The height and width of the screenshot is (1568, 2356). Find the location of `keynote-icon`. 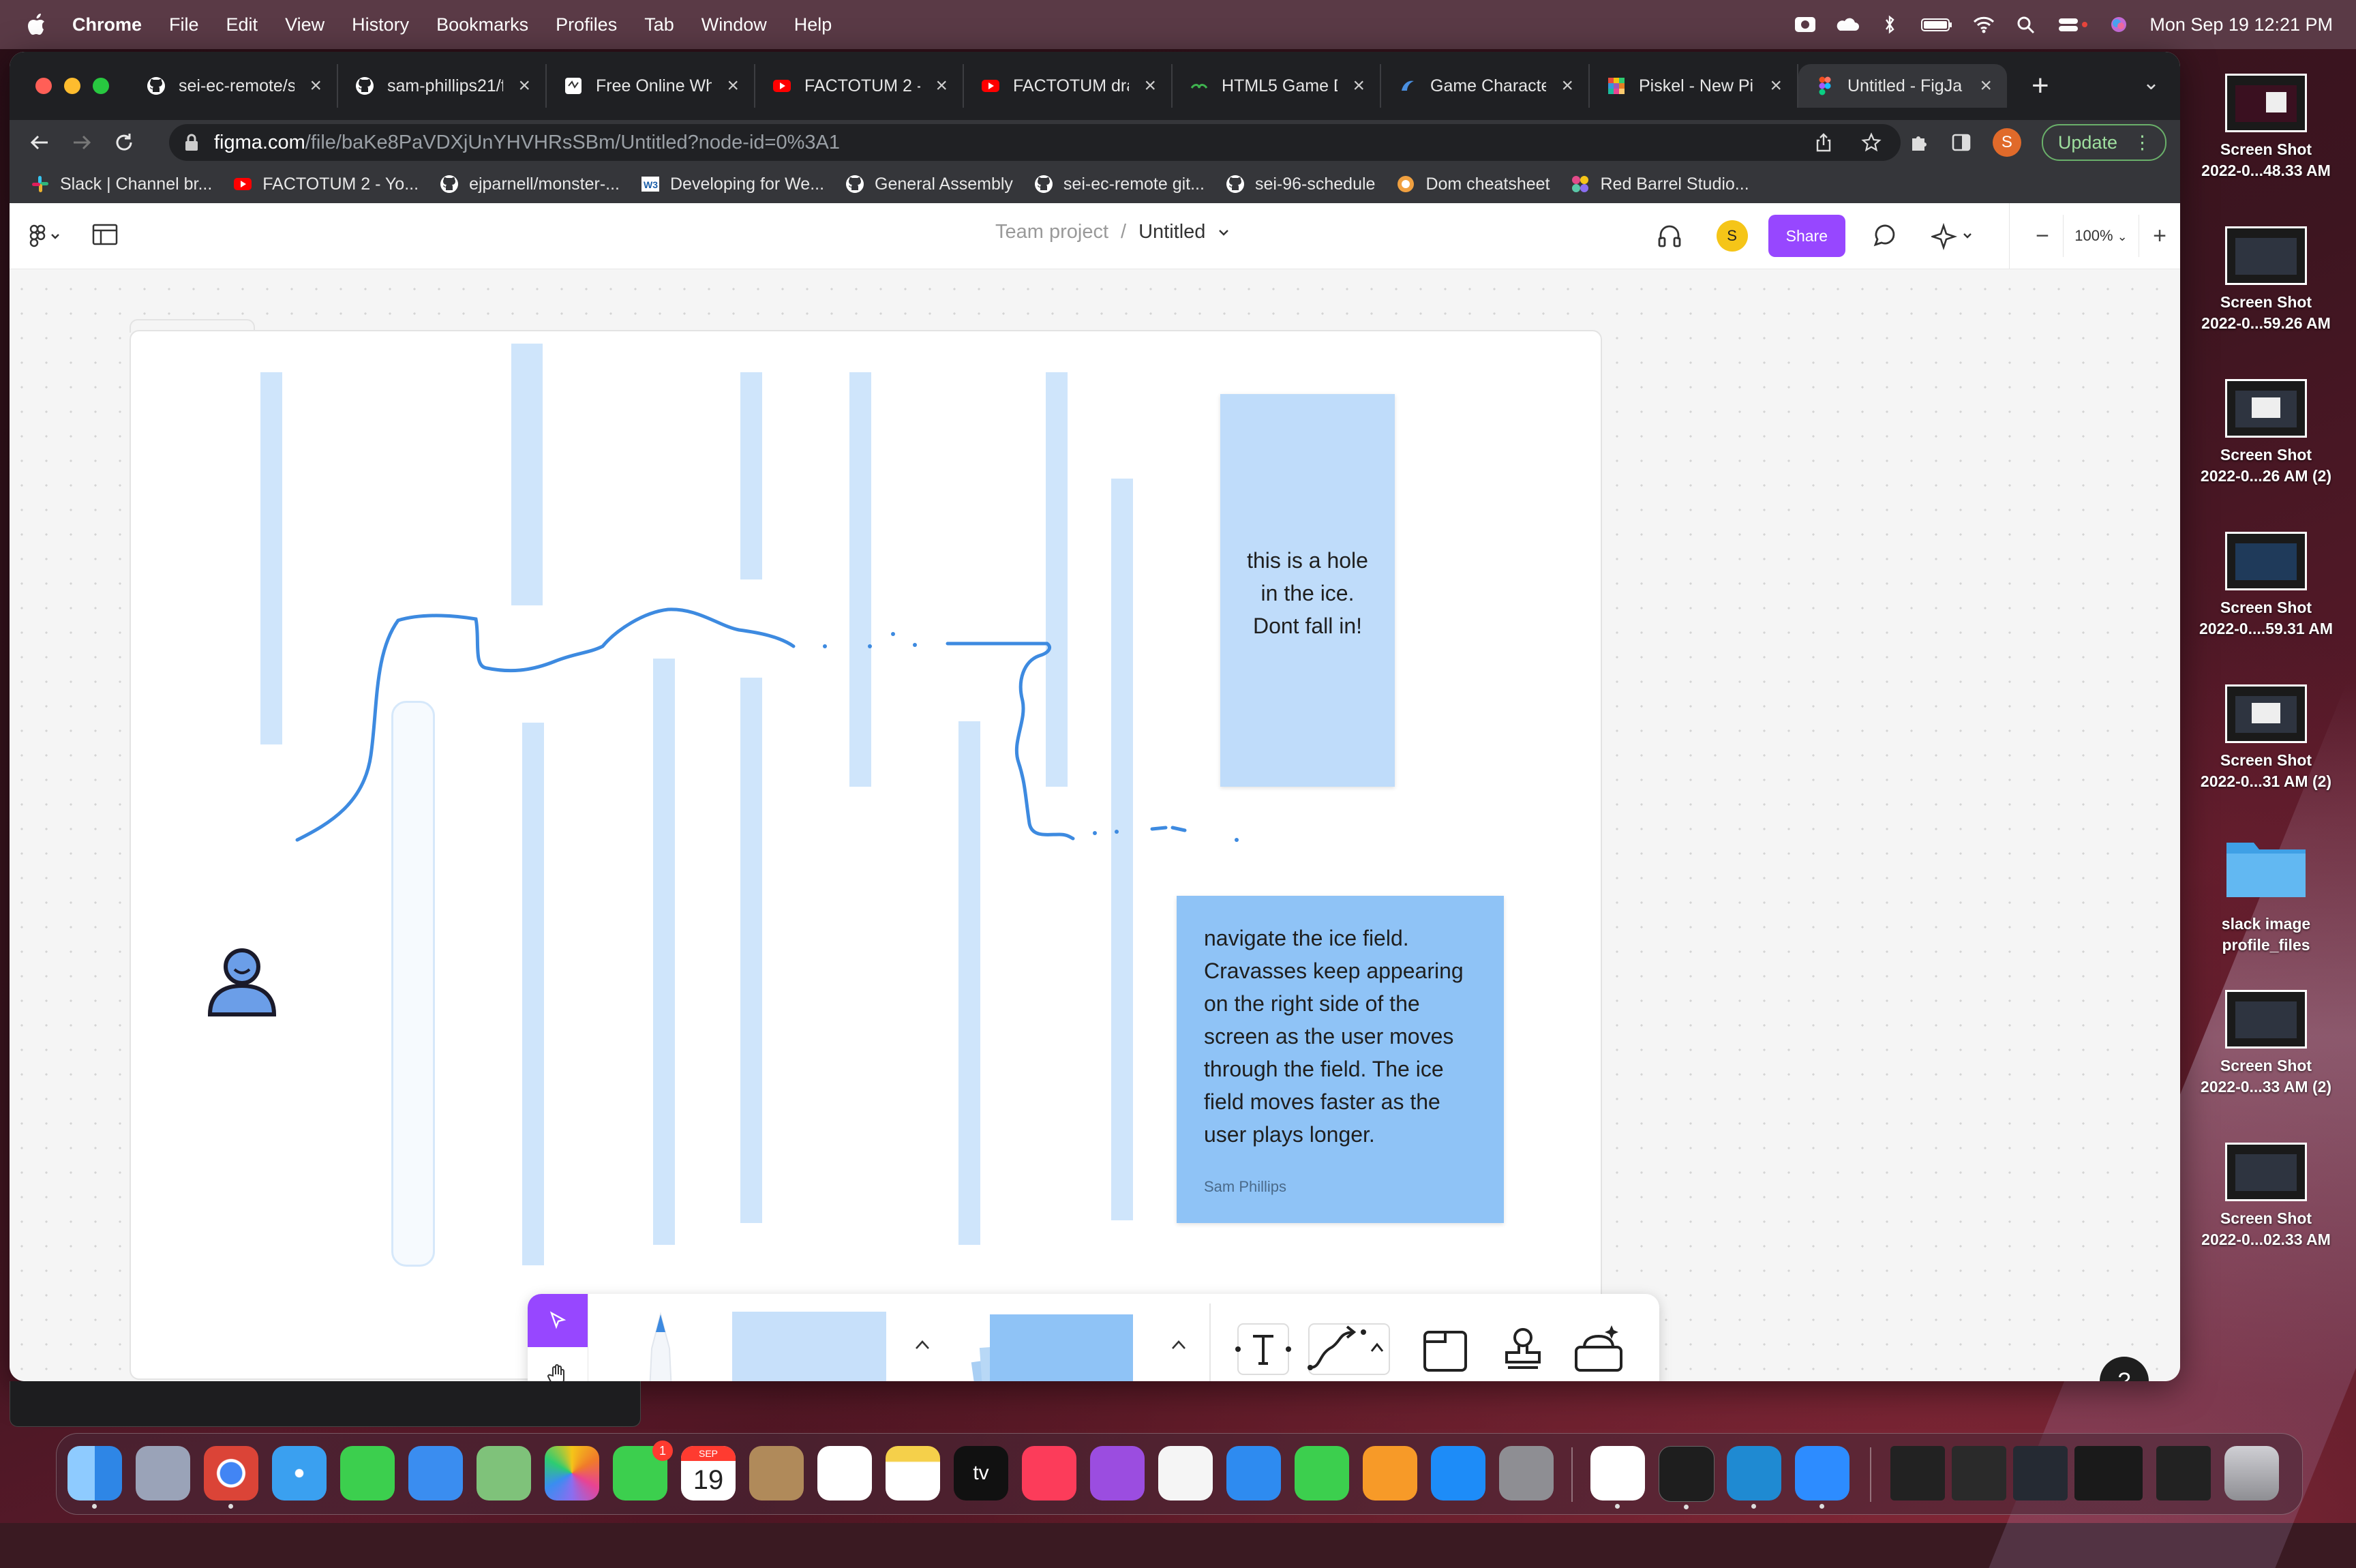

keynote-icon is located at coordinates (1253, 1473).